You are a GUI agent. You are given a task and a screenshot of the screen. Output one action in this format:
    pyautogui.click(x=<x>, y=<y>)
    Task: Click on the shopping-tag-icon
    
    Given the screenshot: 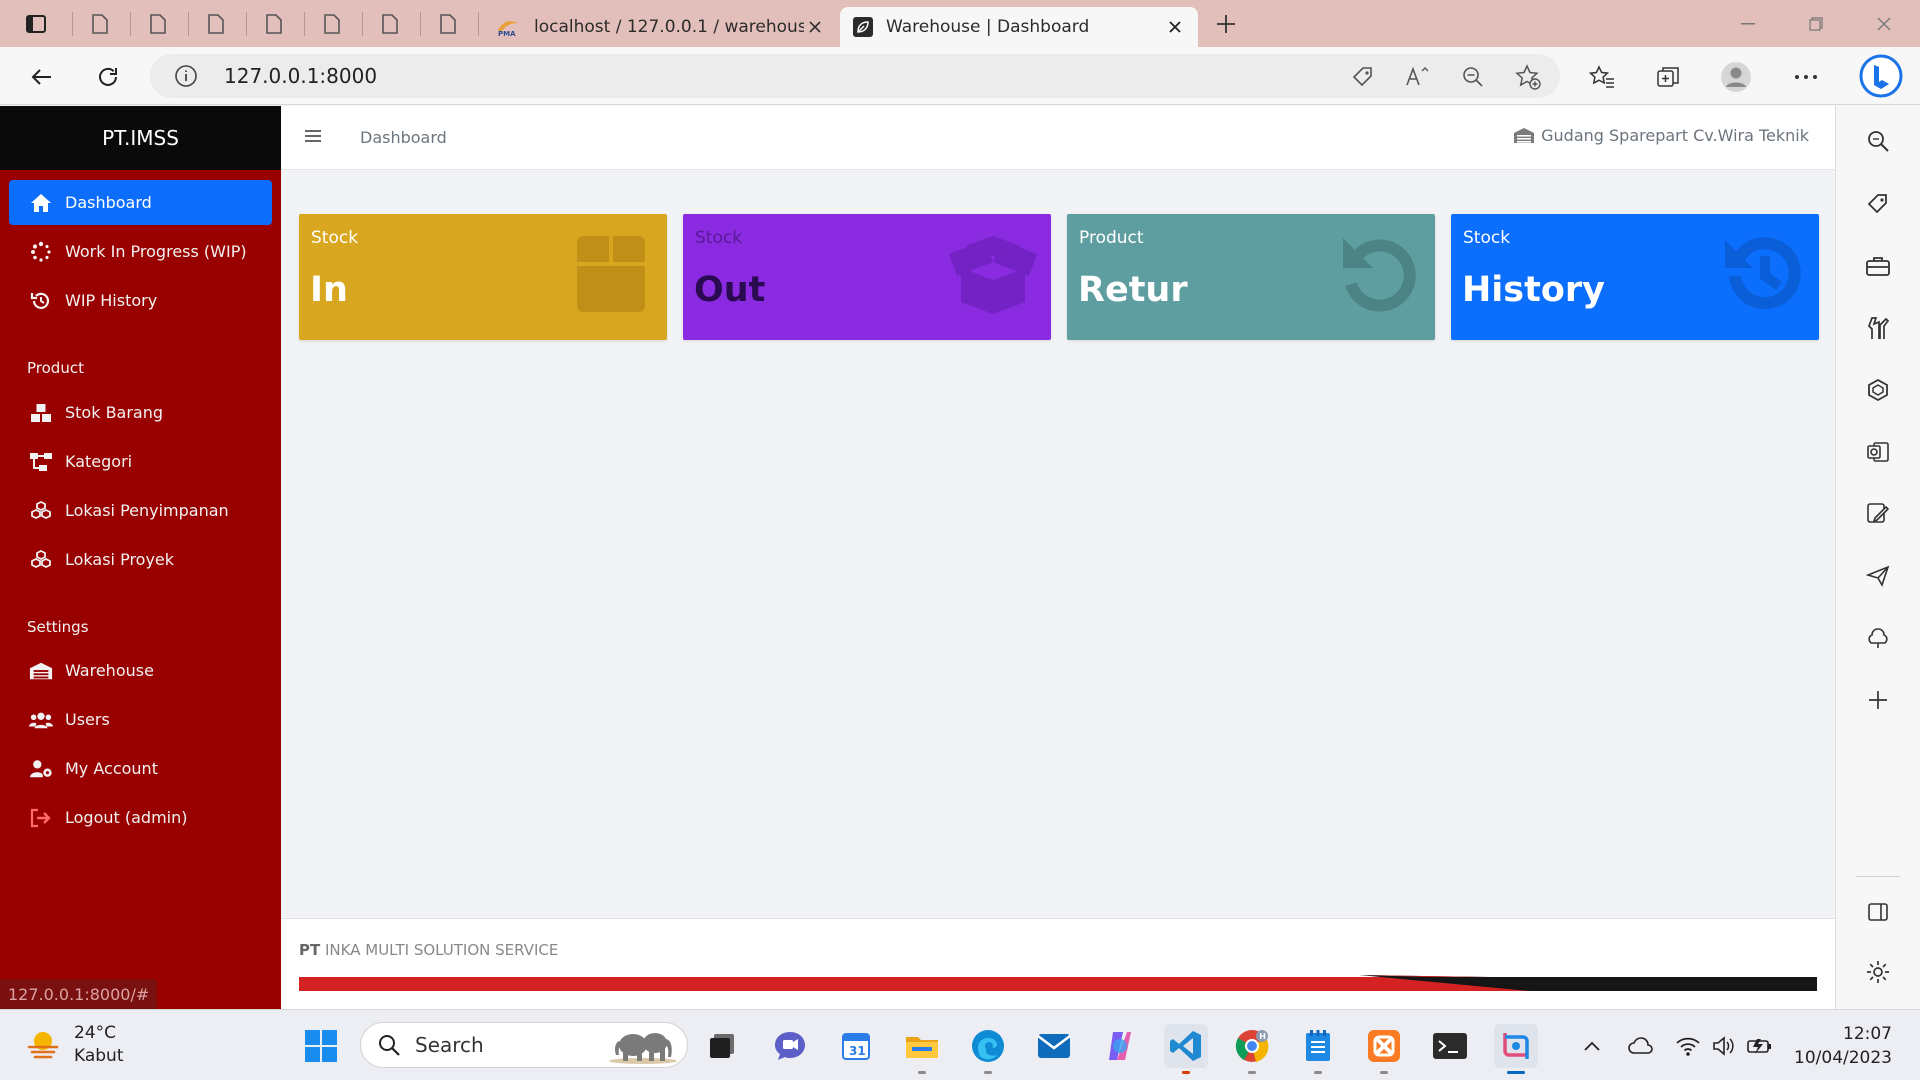 What is the action you would take?
    pyautogui.click(x=1878, y=204)
    